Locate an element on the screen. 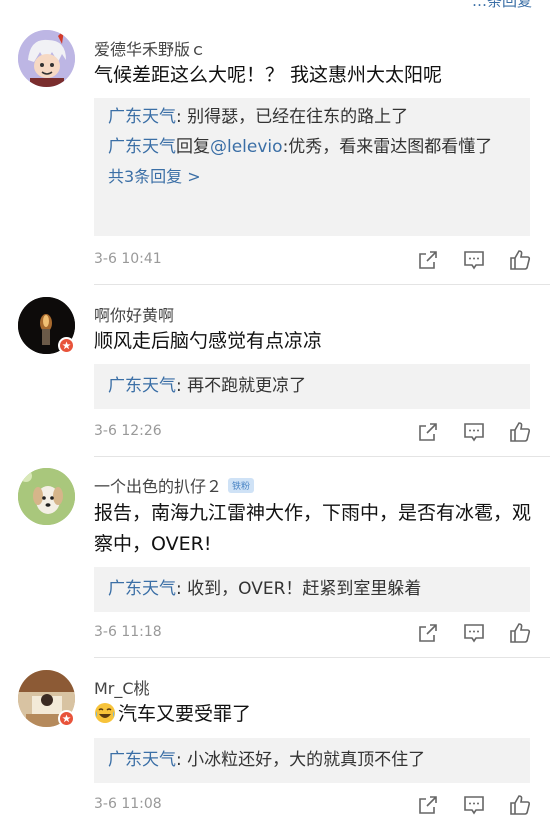 The height and width of the screenshot is (826, 550). reply-box: 广东天气: 再不跑就更凉了 is located at coordinates (312, 386).